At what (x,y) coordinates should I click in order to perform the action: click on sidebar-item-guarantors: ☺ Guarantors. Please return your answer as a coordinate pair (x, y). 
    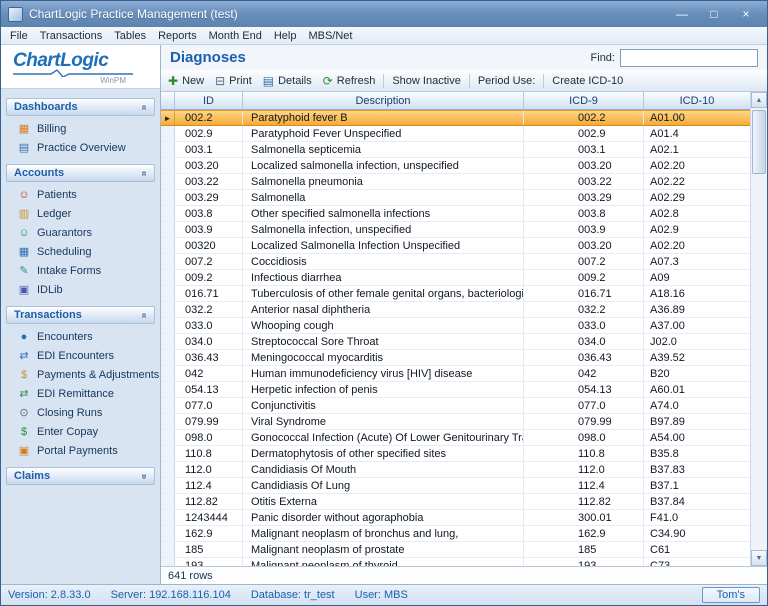
    Looking at the image, I should click on (80, 232).